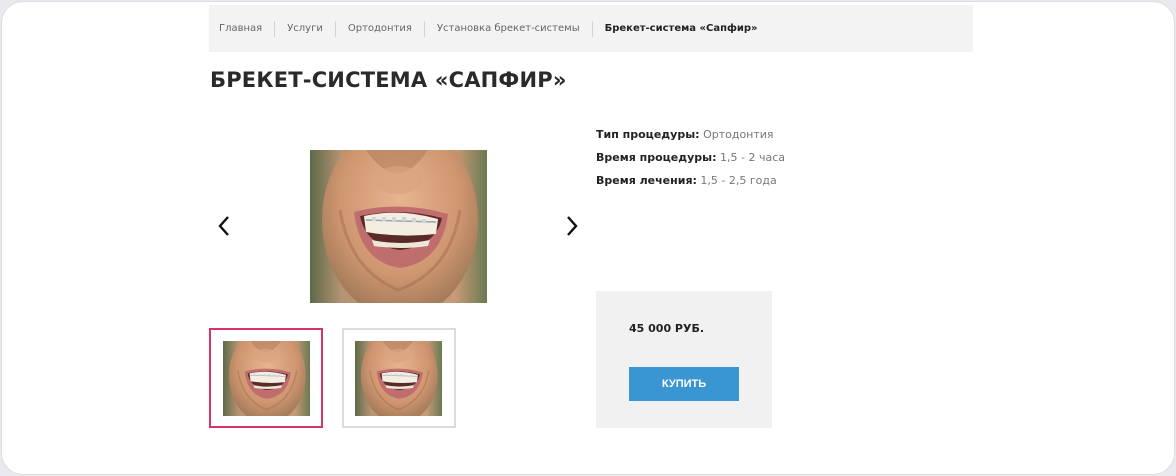  What do you see at coordinates (681, 28) in the screenshot?
I see `breadcrumb-current: Брекет-система «Сапфир»` at bounding box center [681, 28].